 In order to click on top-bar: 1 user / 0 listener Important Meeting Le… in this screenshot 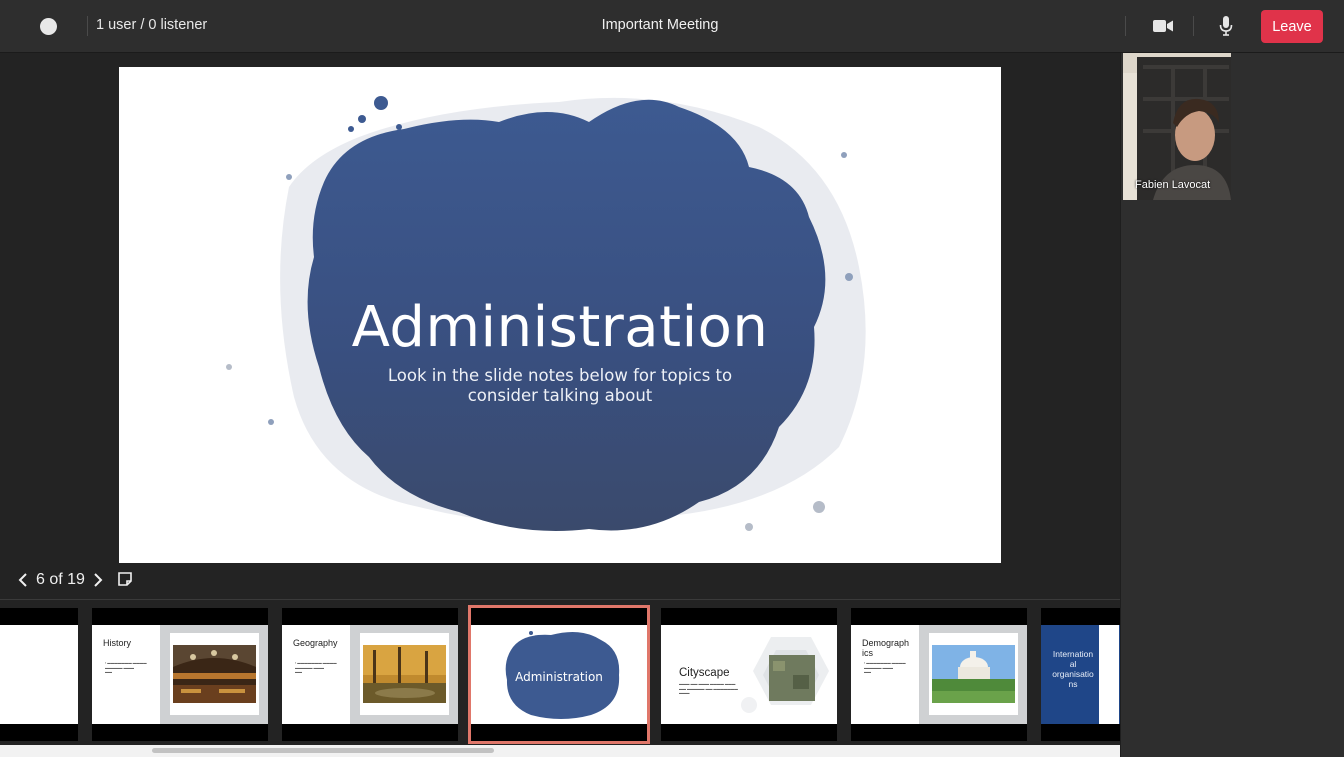, I will do `click(672, 26)`.